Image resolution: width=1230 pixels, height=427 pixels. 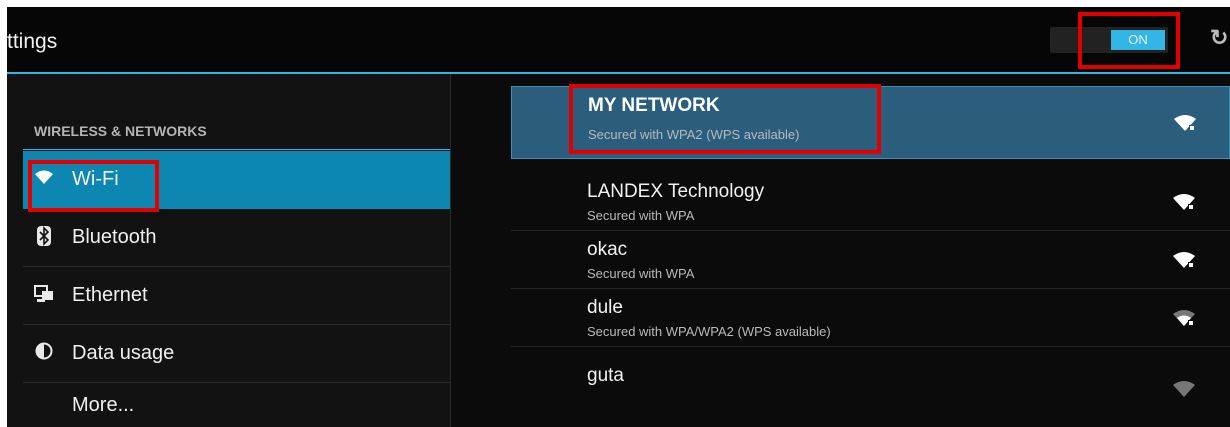 I want to click on sidebar-item-ethernet: Ethernet, so click(x=236, y=296).